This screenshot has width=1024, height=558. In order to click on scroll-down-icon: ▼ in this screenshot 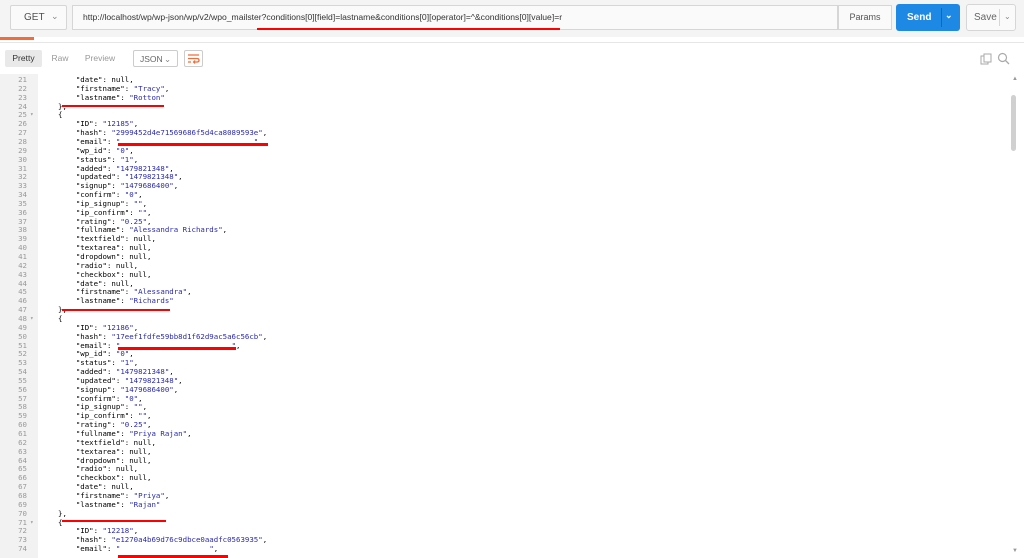, I will do `click(1015, 551)`.